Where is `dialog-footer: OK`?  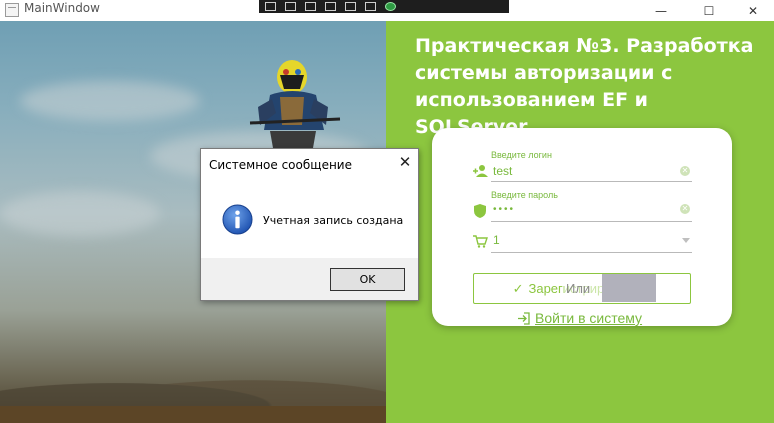
dialog-footer: OK is located at coordinates (309, 279).